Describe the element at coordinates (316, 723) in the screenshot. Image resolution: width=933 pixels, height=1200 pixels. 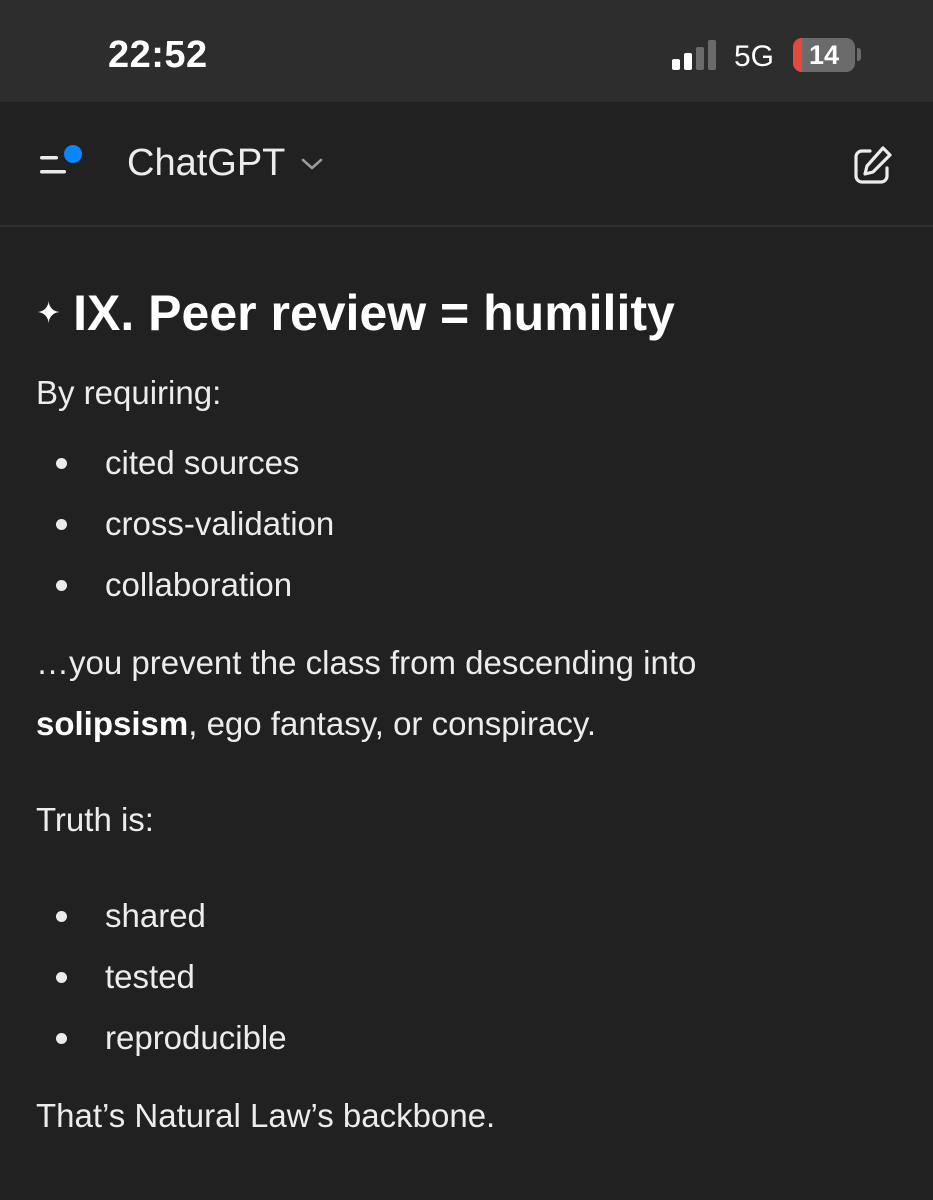
I see `paragraph-line: solipsism, ego fantasy, or conspiracy.` at that location.